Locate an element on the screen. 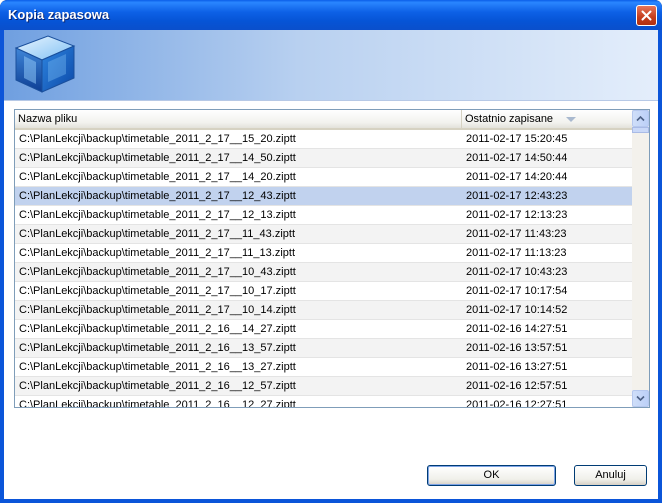 This screenshot has width=662, height=503. last-saved-cell: 2011-02-17 15:20:45 is located at coordinates (517, 139).